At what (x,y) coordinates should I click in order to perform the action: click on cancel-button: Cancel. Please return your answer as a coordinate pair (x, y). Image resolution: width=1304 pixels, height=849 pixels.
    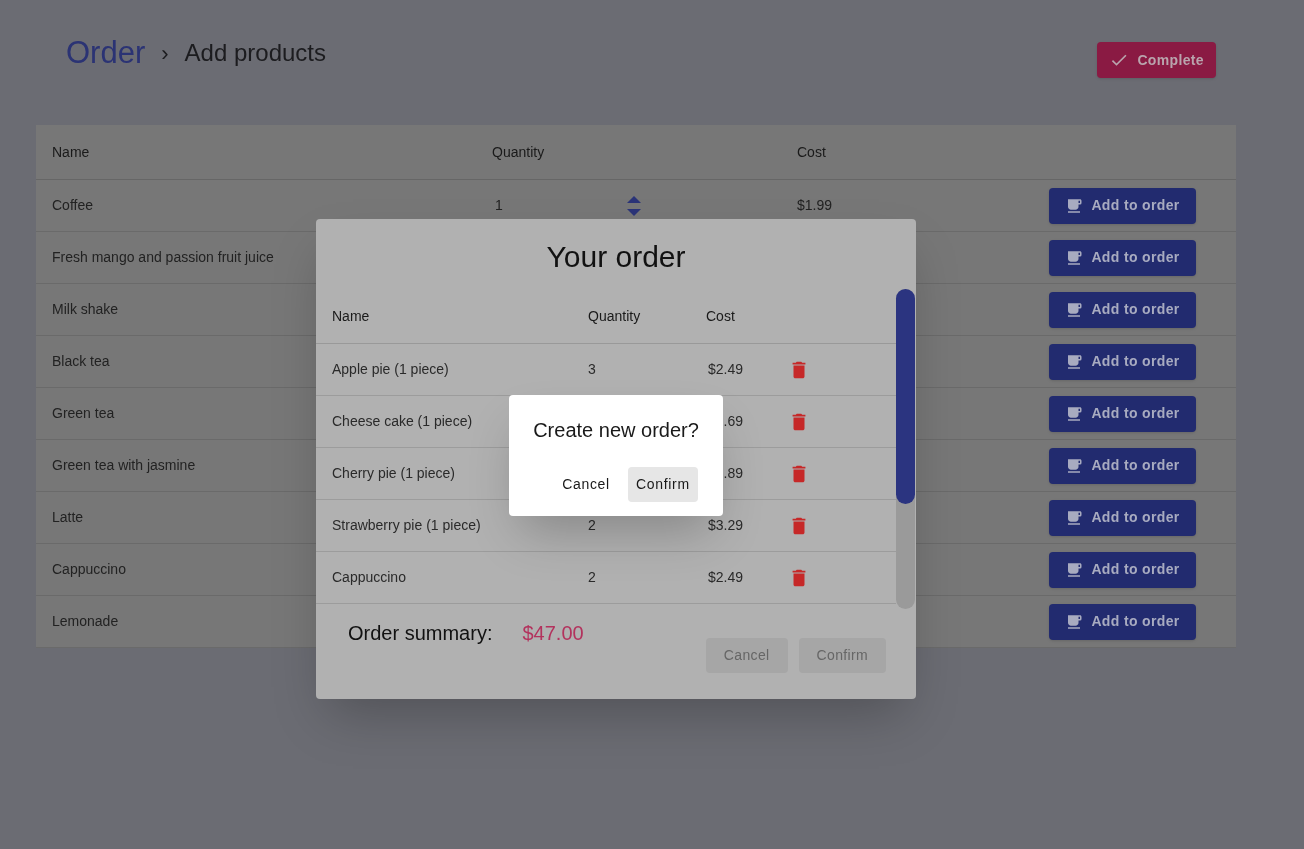
    Looking at the image, I should click on (586, 484).